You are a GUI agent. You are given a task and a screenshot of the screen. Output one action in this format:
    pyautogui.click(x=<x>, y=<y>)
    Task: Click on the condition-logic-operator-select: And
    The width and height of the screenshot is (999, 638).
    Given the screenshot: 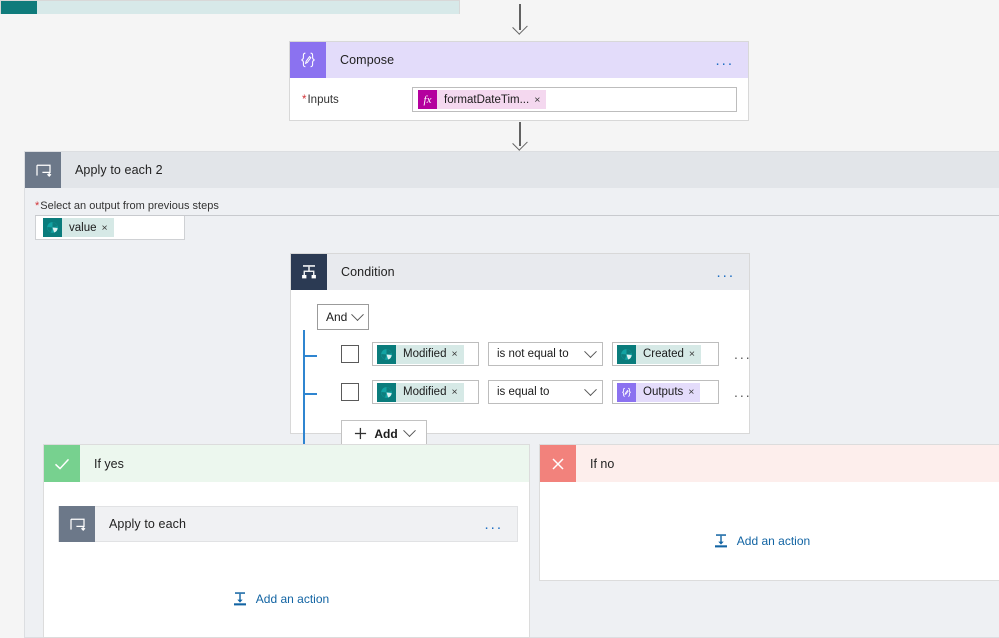 What is the action you would take?
    pyautogui.click(x=343, y=317)
    